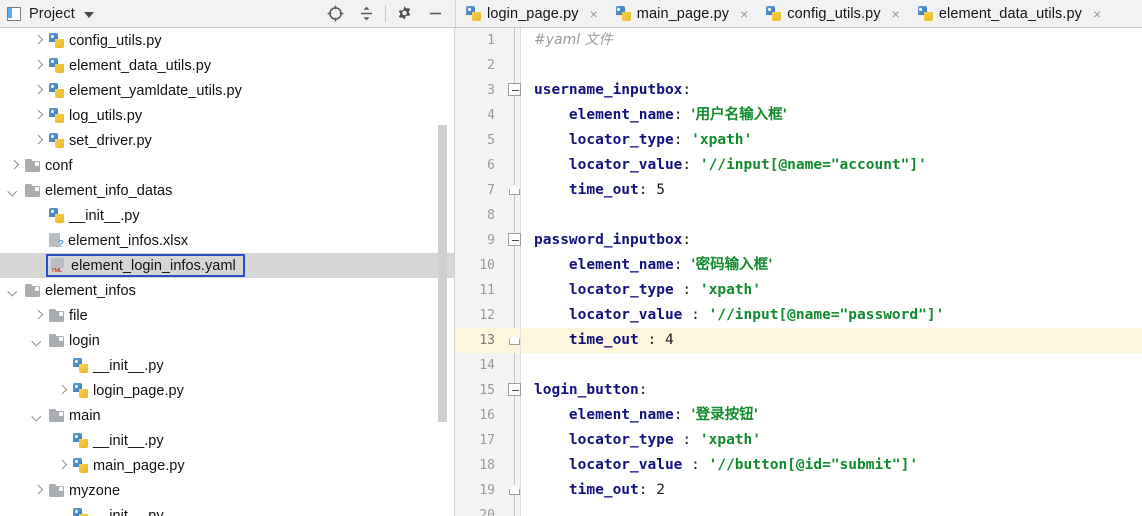  I want to click on tree-row-label: element_login_infos.yaml, so click(153, 265).